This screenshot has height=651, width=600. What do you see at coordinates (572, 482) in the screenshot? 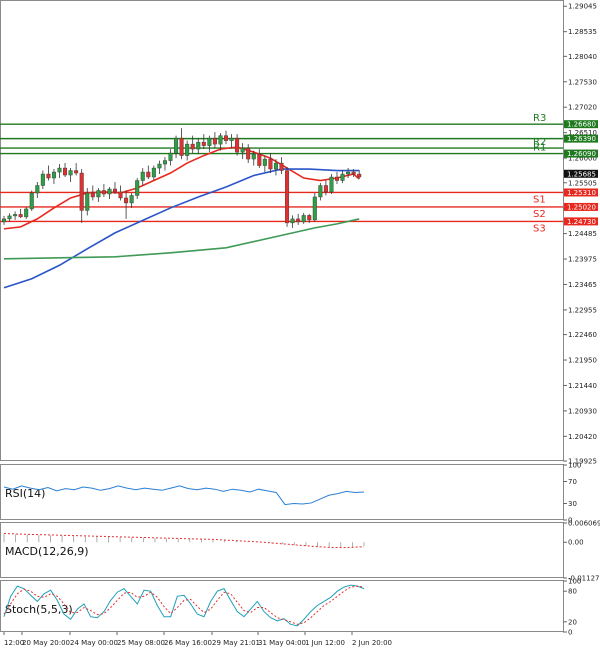
I see `indicator-tick-label: 70` at bounding box center [572, 482].